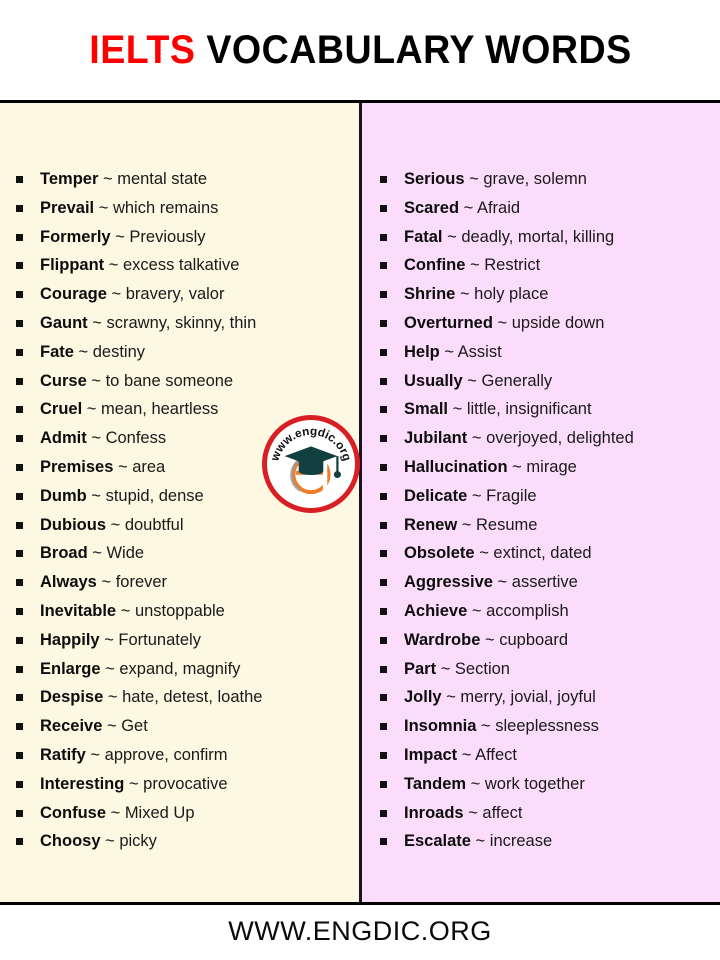 This screenshot has width=720, height=960. Describe the element at coordinates (78, 610) in the screenshot. I see `word-term: Inevitable` at that location.